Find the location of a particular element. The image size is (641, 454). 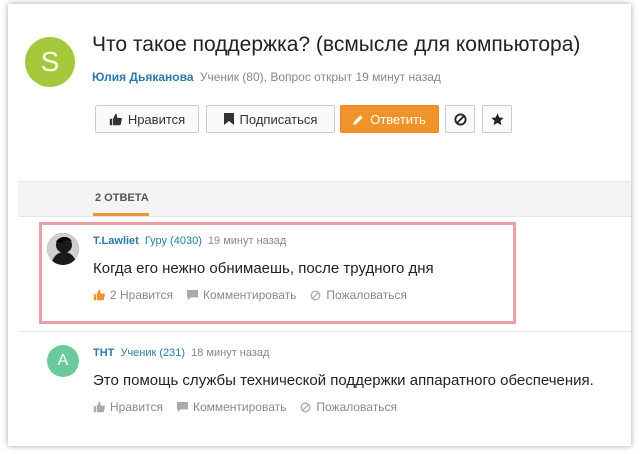

answer-actions: 2 Нравится Комментировать Пожаловаться is located at coordinates (257, 295).